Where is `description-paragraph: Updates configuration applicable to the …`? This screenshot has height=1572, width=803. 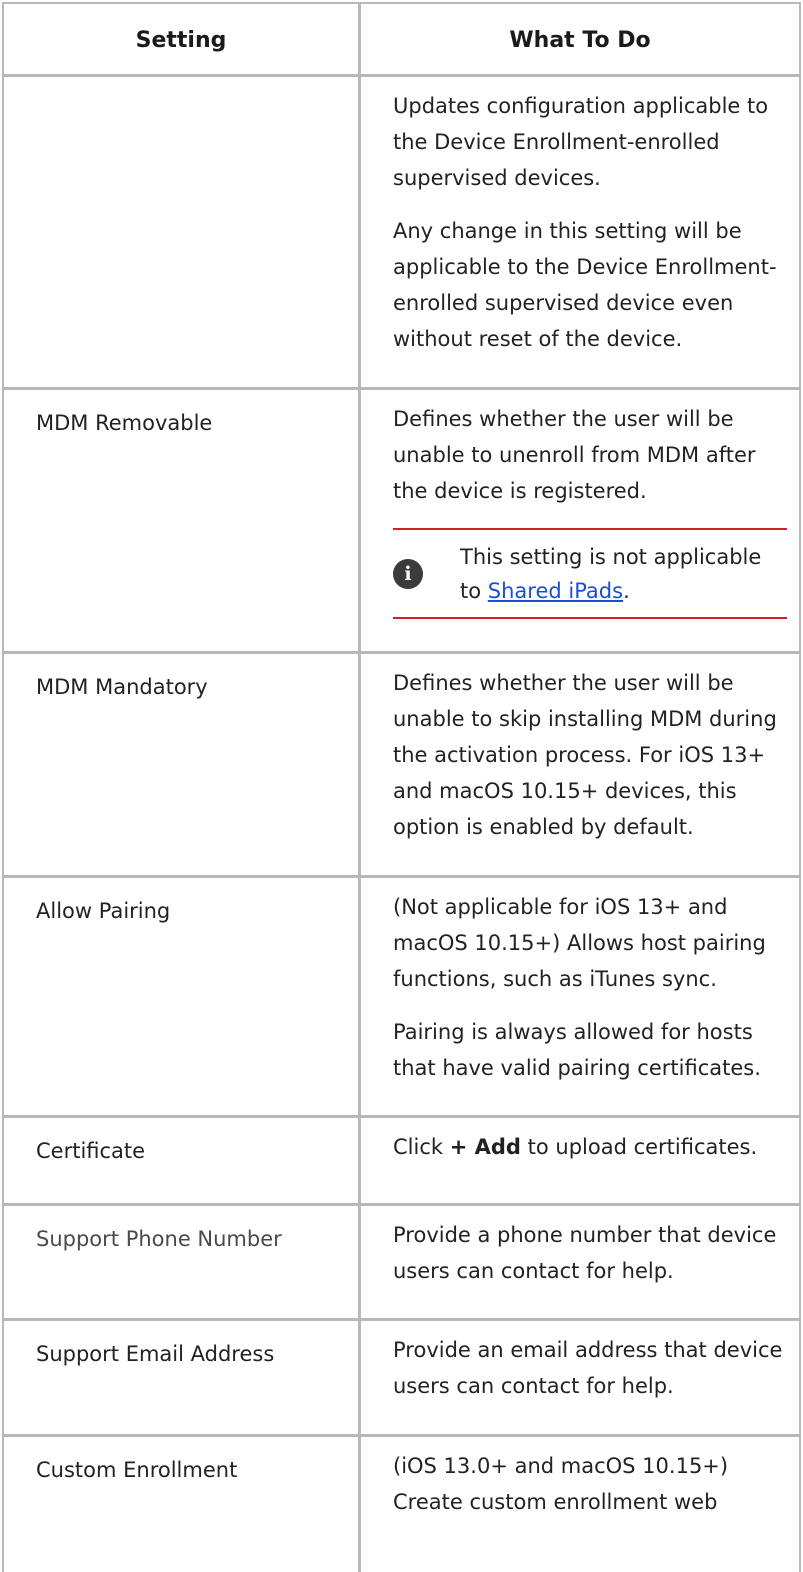 description-paragraph: Updates configuration applicable to the … is located at coordinates (581, 142).